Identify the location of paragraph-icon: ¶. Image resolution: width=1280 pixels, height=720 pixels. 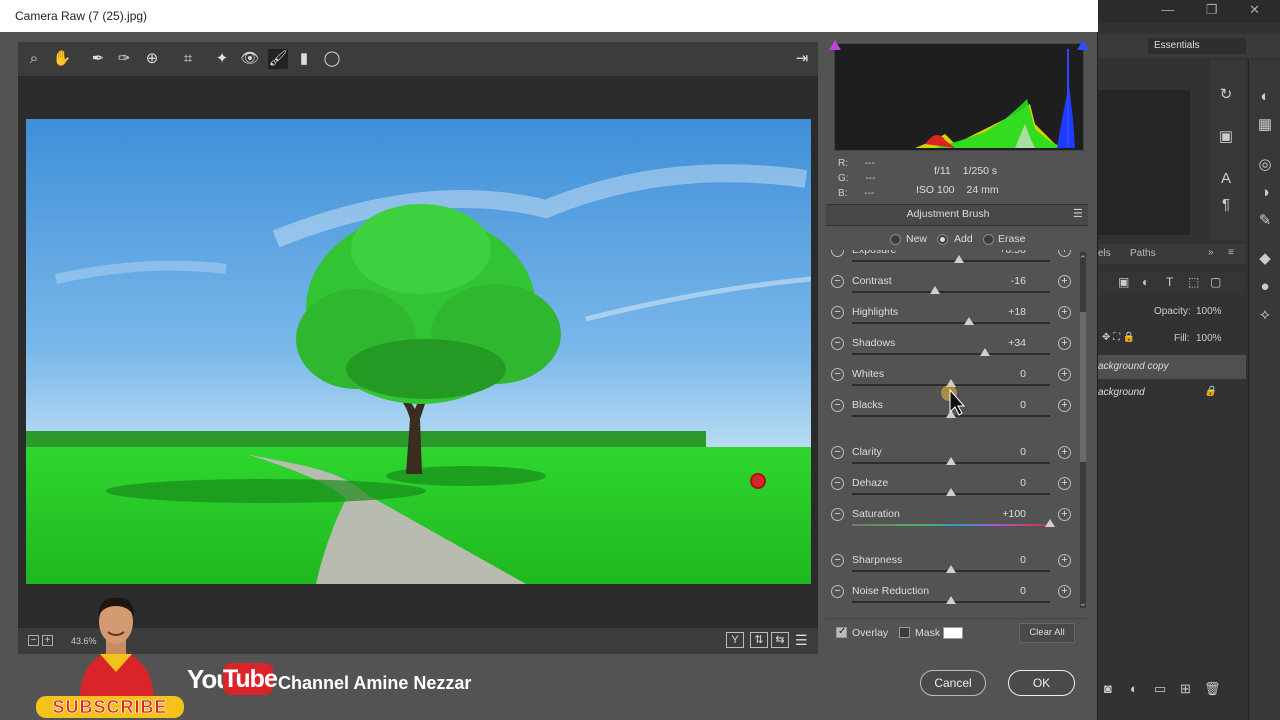
(1226, 205).